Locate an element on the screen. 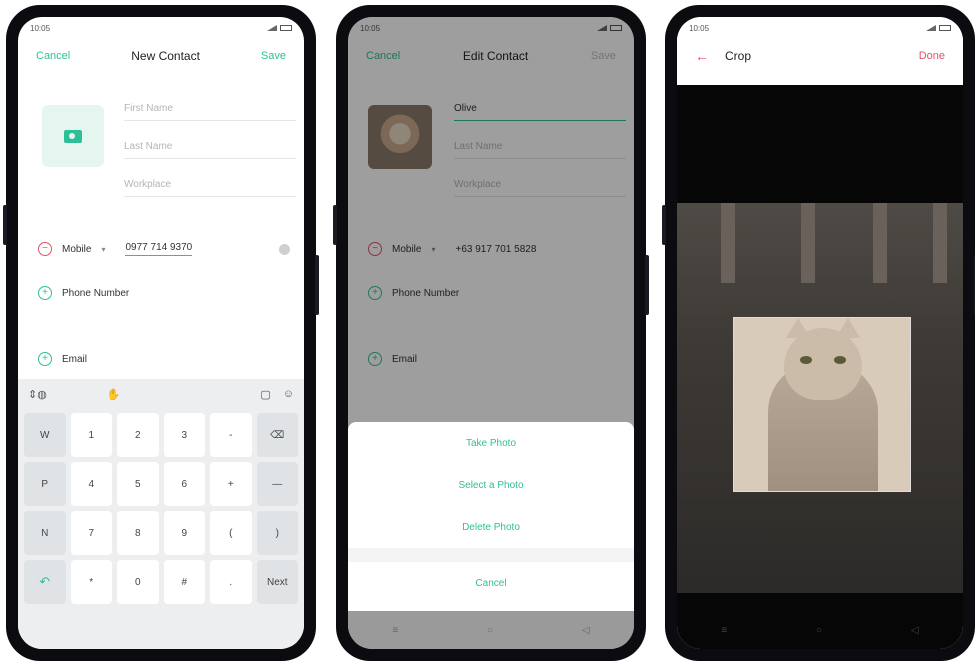 This screenshot has height=666, width=975. cat-head is located at coordinates (823, 359).